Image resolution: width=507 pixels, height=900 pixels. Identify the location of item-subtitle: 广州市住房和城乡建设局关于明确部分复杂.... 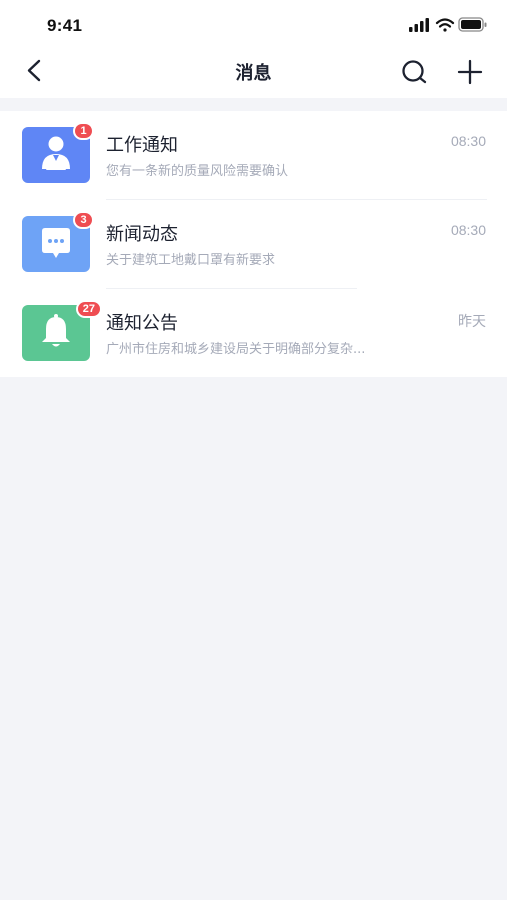
(236, 349).